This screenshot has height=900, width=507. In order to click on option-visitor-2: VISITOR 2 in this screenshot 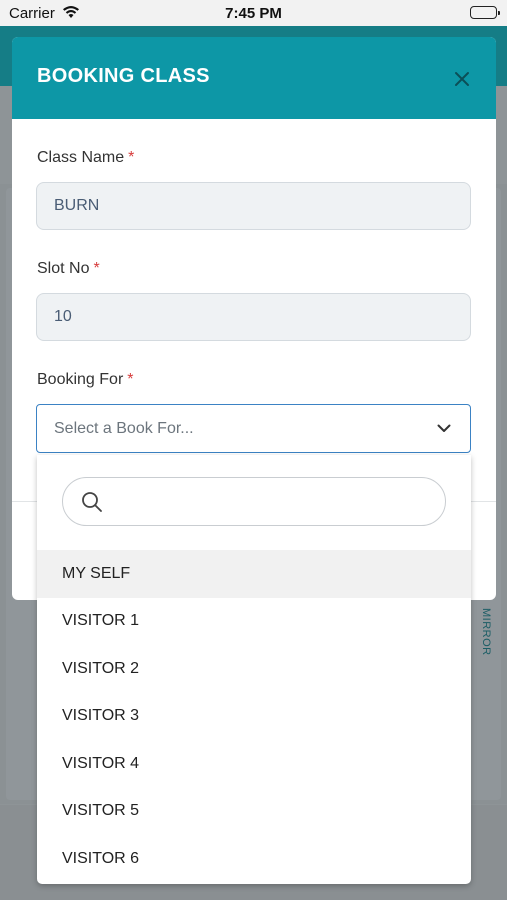, I will do `click(254, 669)`.